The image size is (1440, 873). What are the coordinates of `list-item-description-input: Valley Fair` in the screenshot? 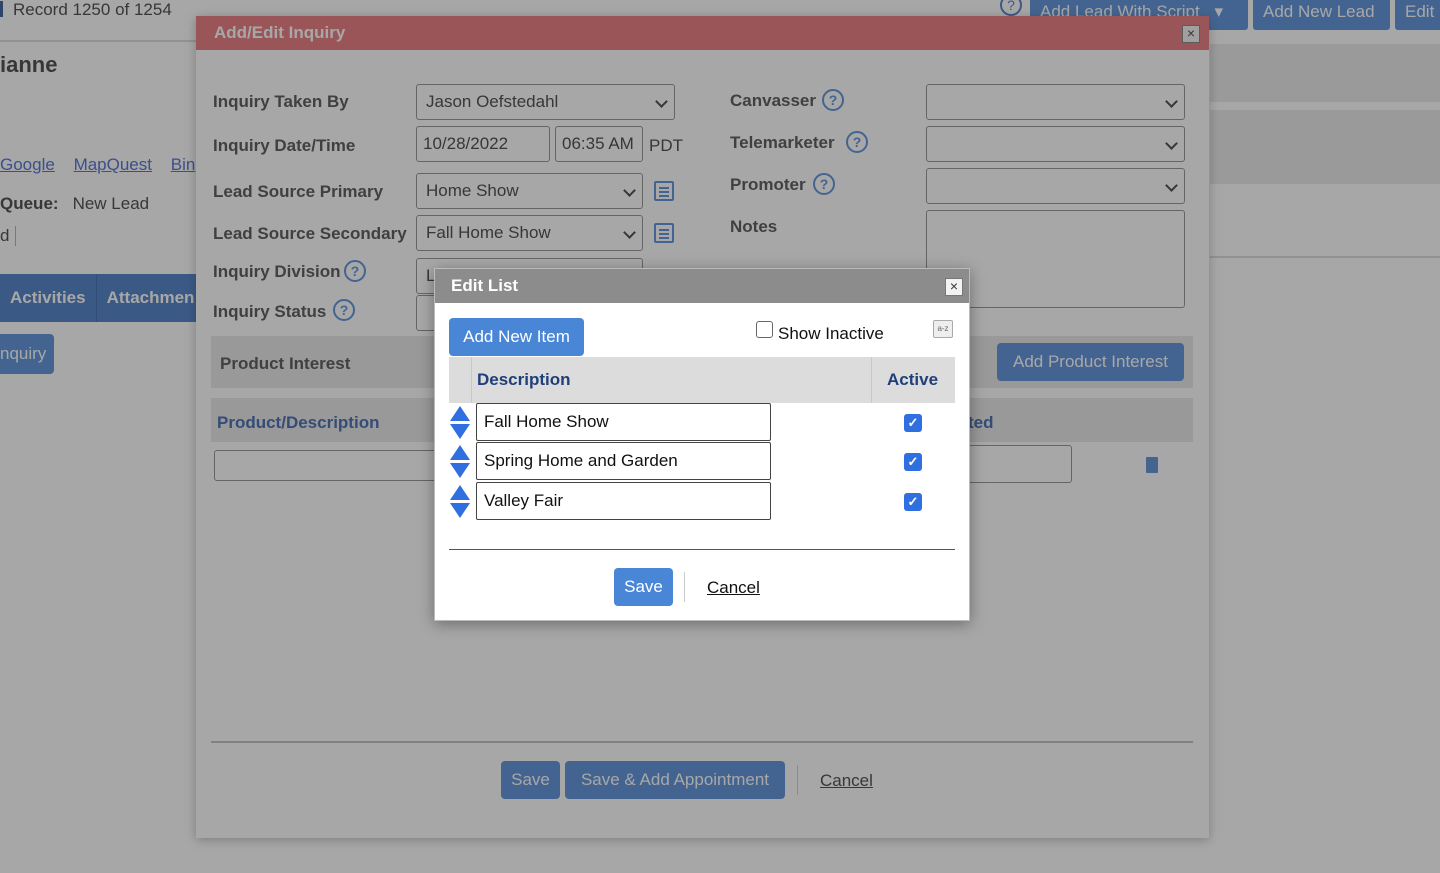 It's located at (623, 501).